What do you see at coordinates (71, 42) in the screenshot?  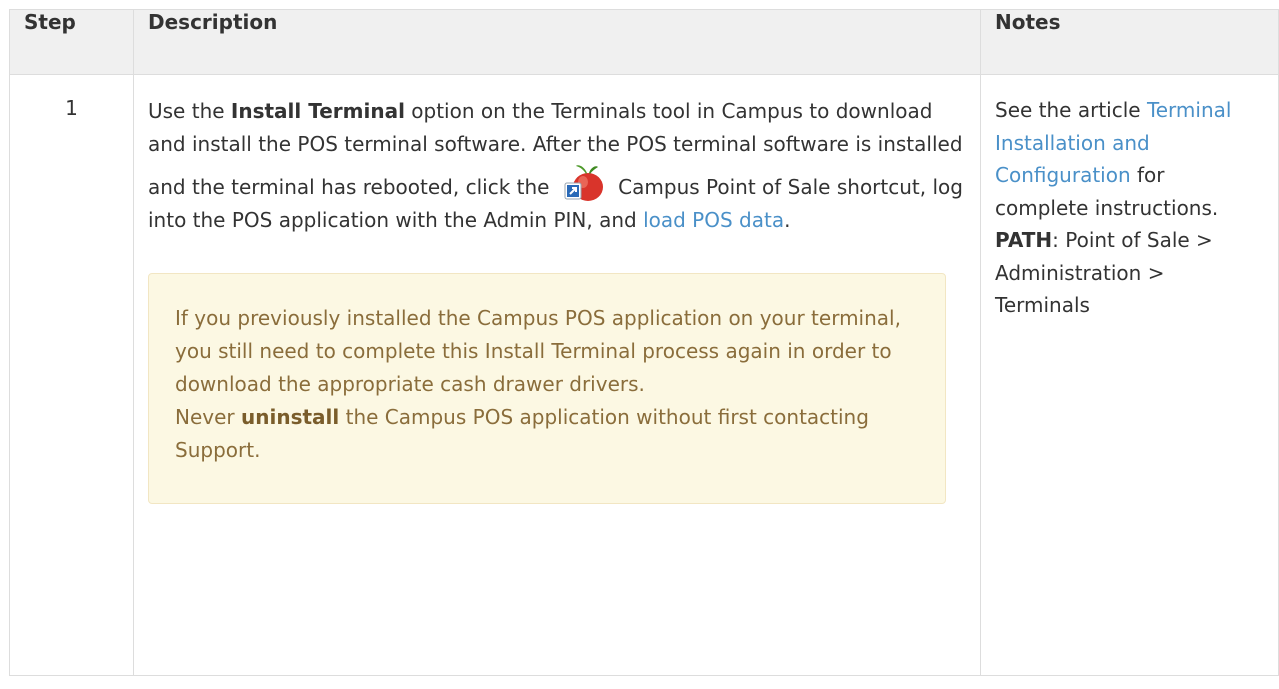 I see `header-step: Step` at bounding box center [71, 42].